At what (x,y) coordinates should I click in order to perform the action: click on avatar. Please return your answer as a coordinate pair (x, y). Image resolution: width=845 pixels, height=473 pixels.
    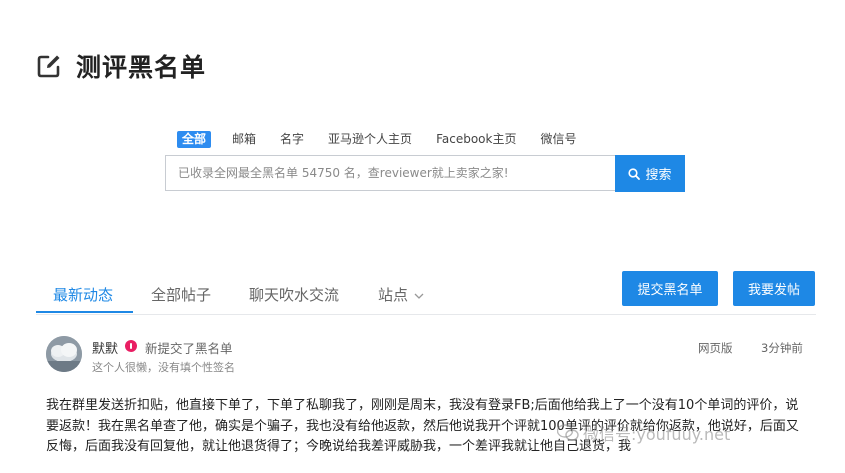
    Looking at the image, I should click on (64, 354).